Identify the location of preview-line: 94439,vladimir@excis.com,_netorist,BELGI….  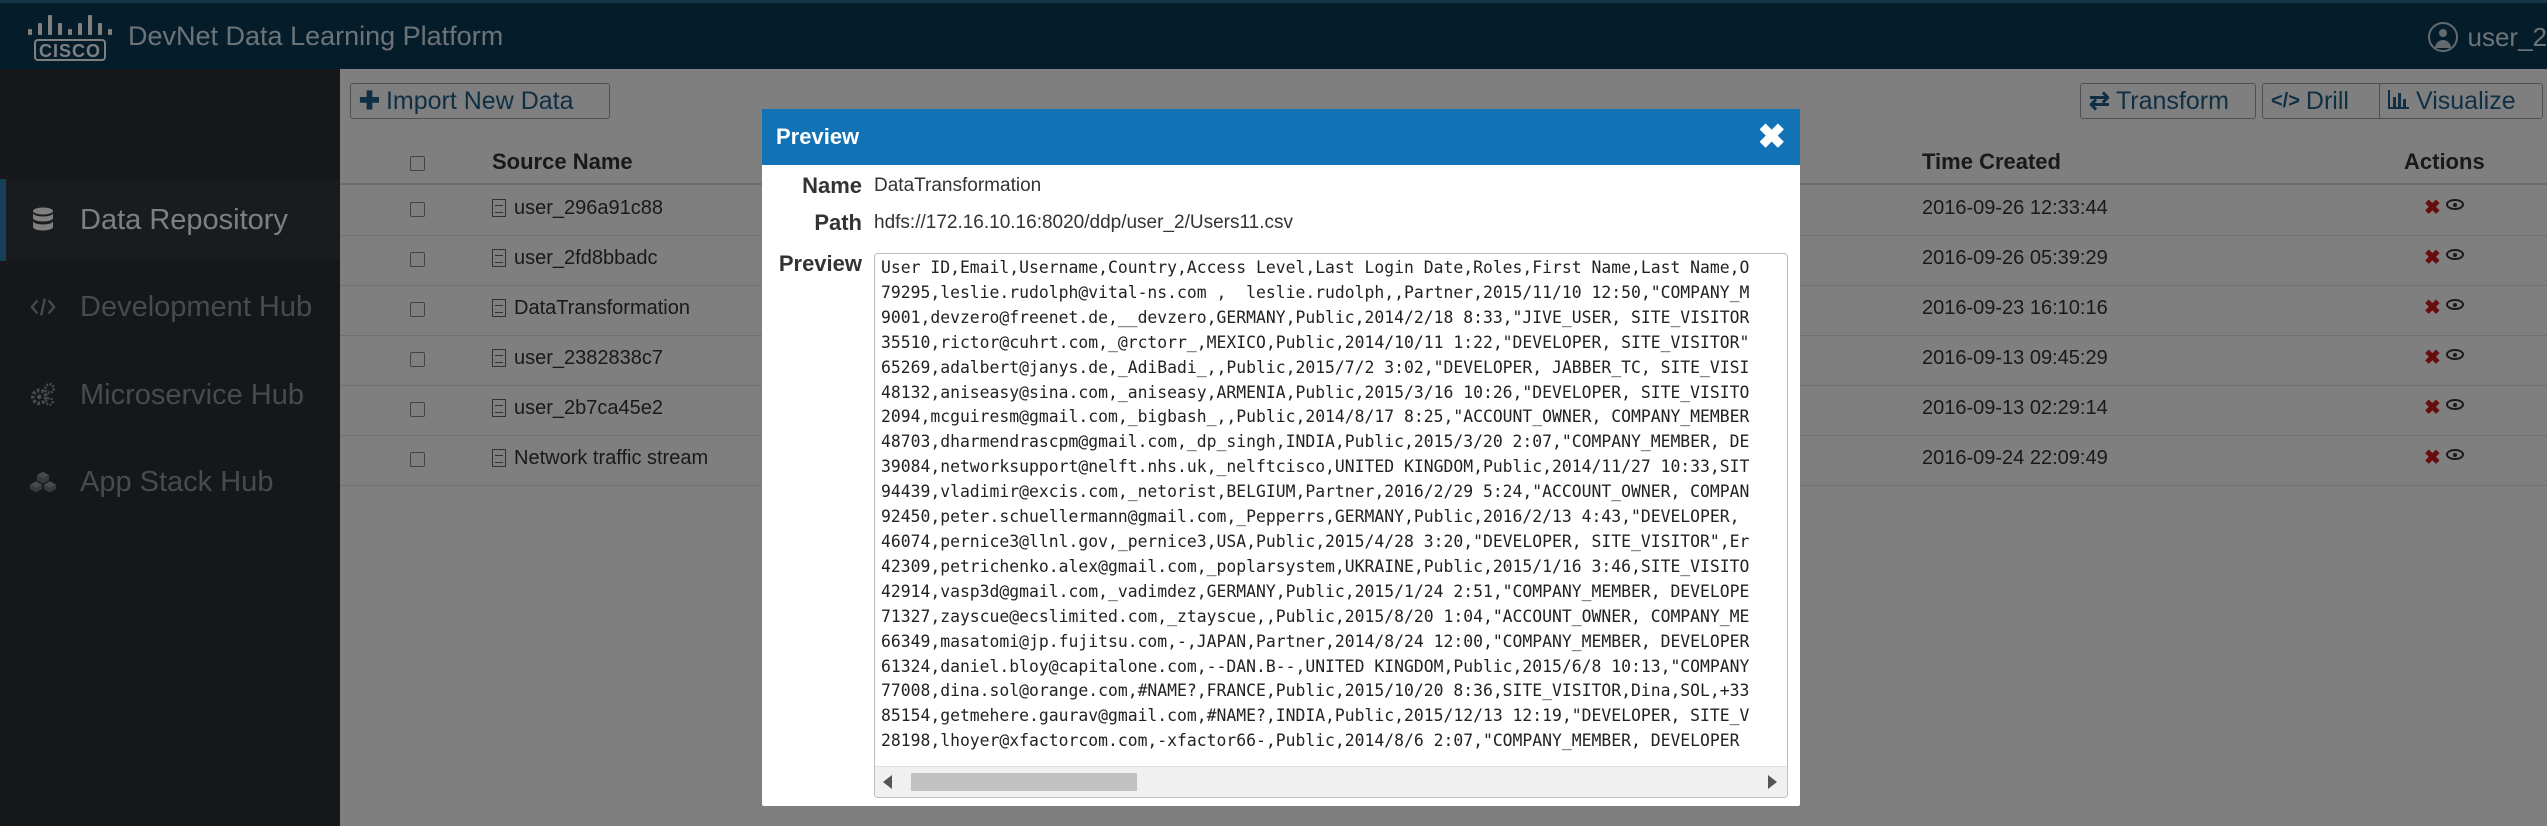
(1315, 492).